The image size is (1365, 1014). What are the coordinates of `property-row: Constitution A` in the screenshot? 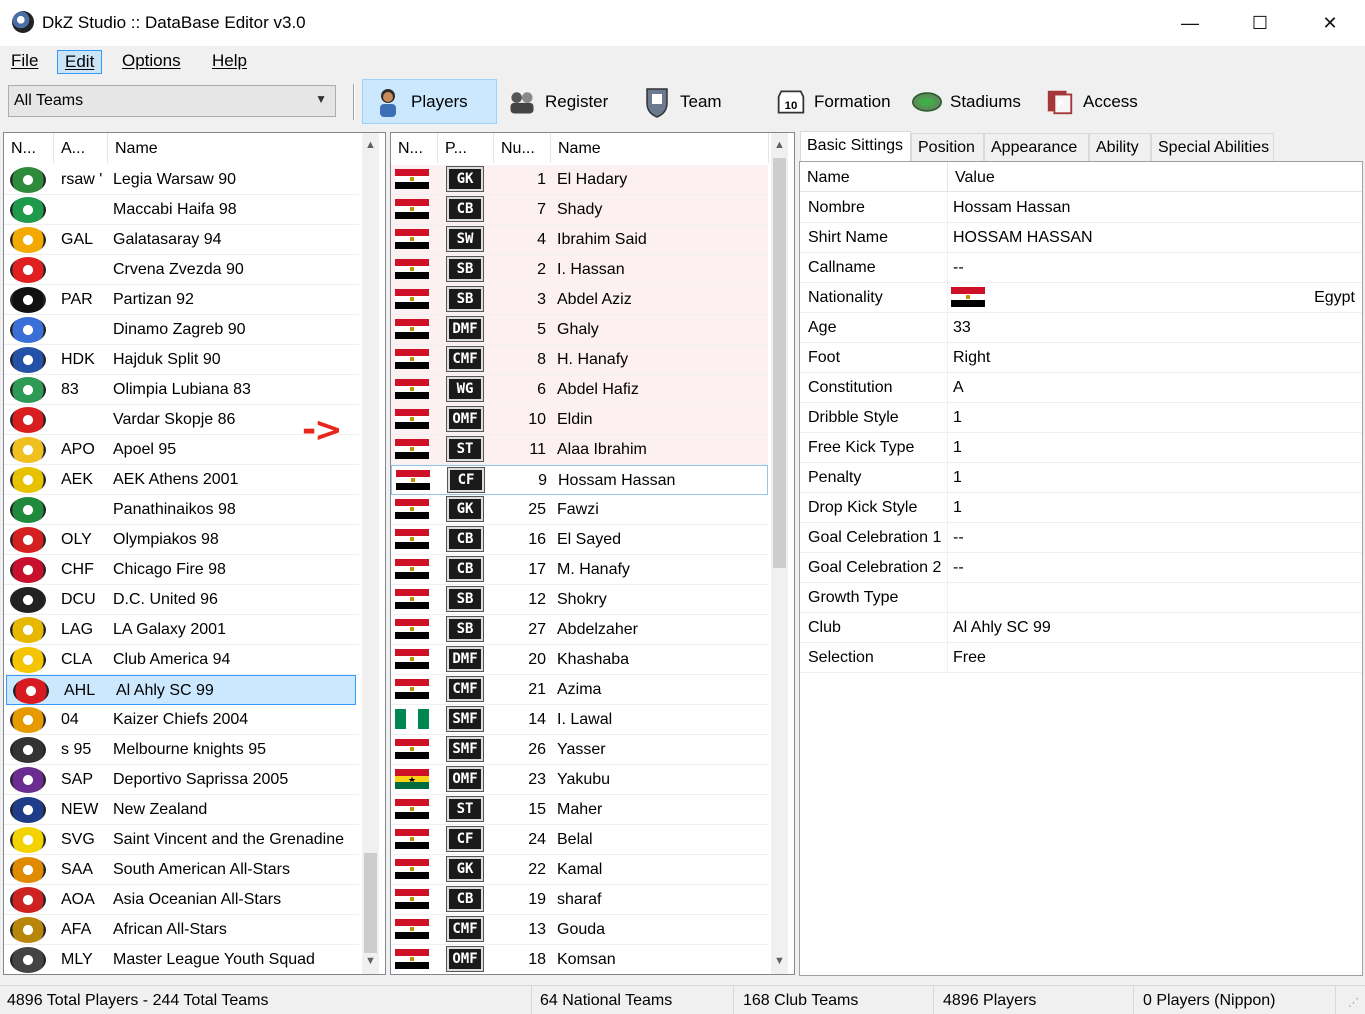 It's located at (1081, 388).